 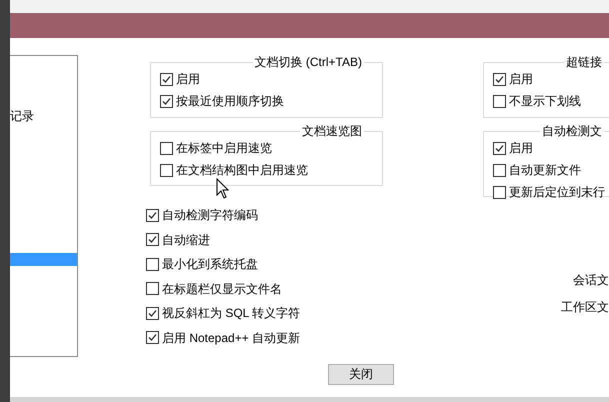 I want to click on option-label: 自动更新文件, so click(x=545, y=170).